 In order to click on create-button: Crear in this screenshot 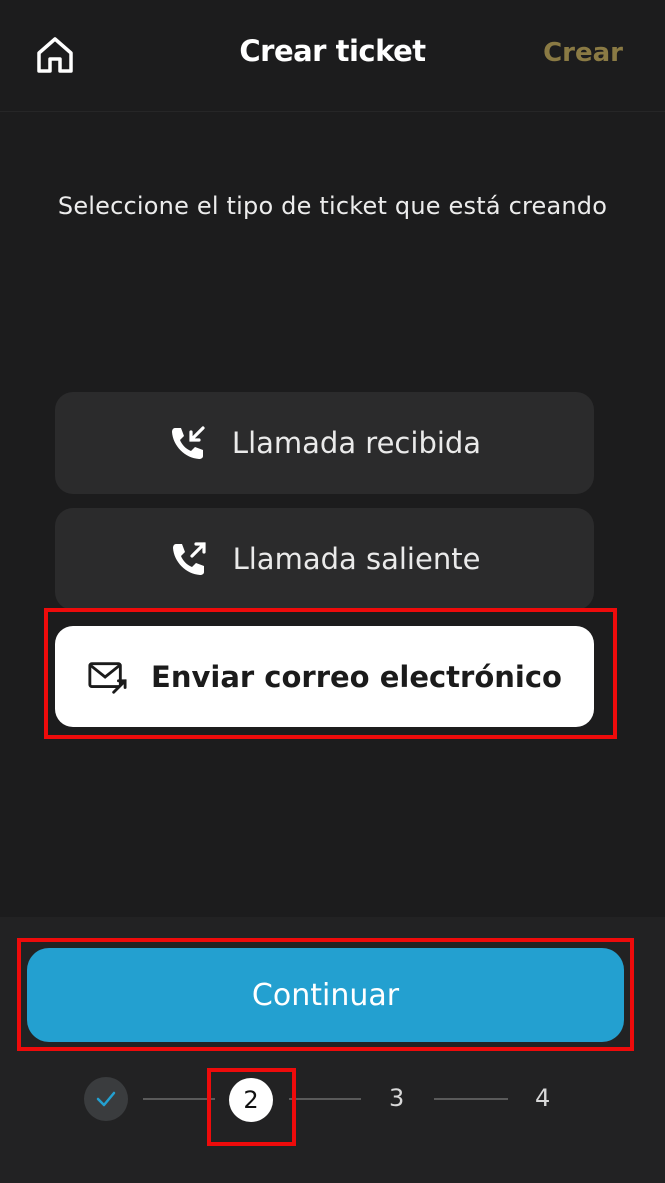, I will do `click(583, 53)`.